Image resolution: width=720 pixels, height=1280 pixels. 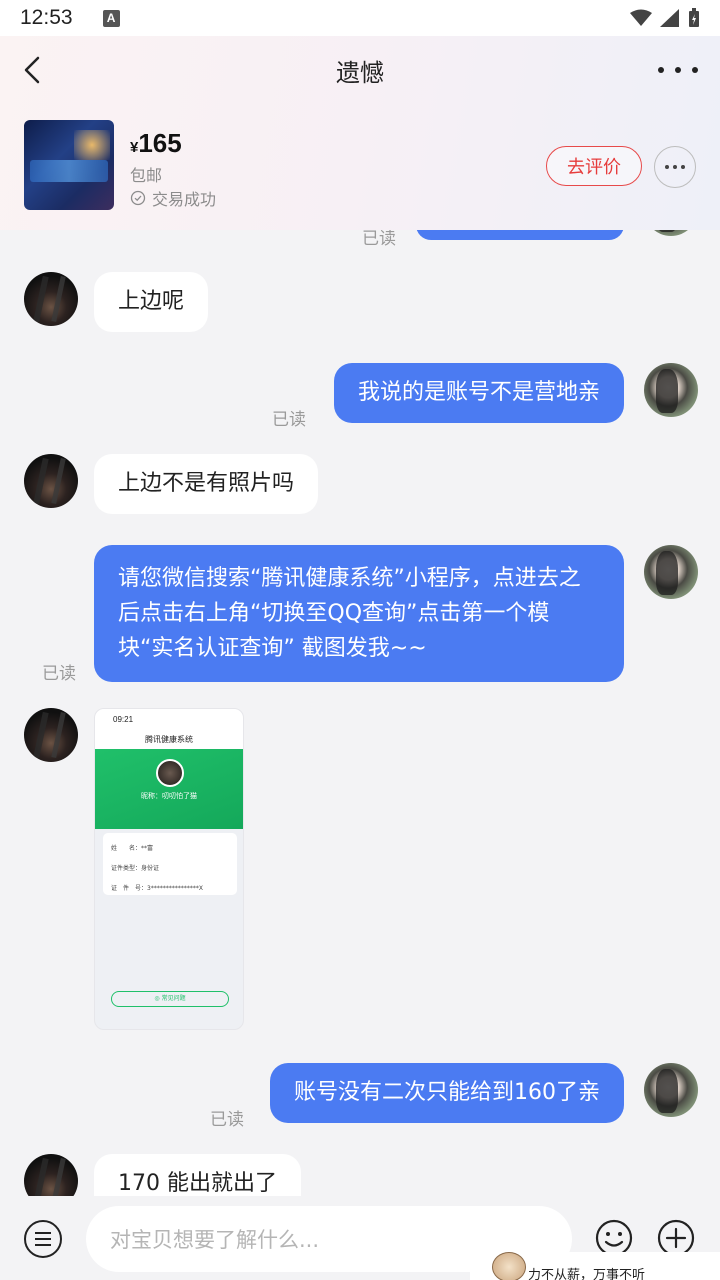 What do you see at coordinates (169, 720) in the screenshot?
I see `shot-status-bar: 09:21` at bounding box center [169, 720].